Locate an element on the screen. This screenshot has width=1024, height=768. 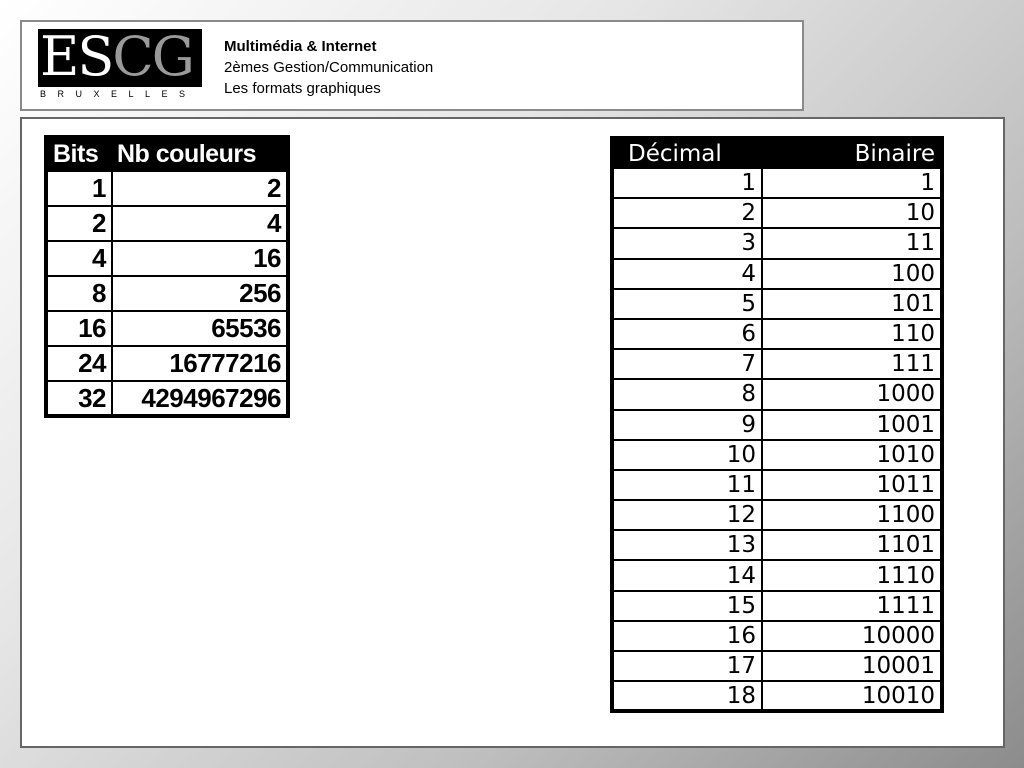
cell-binaire: 10001 is located at coordinates (852, 665).